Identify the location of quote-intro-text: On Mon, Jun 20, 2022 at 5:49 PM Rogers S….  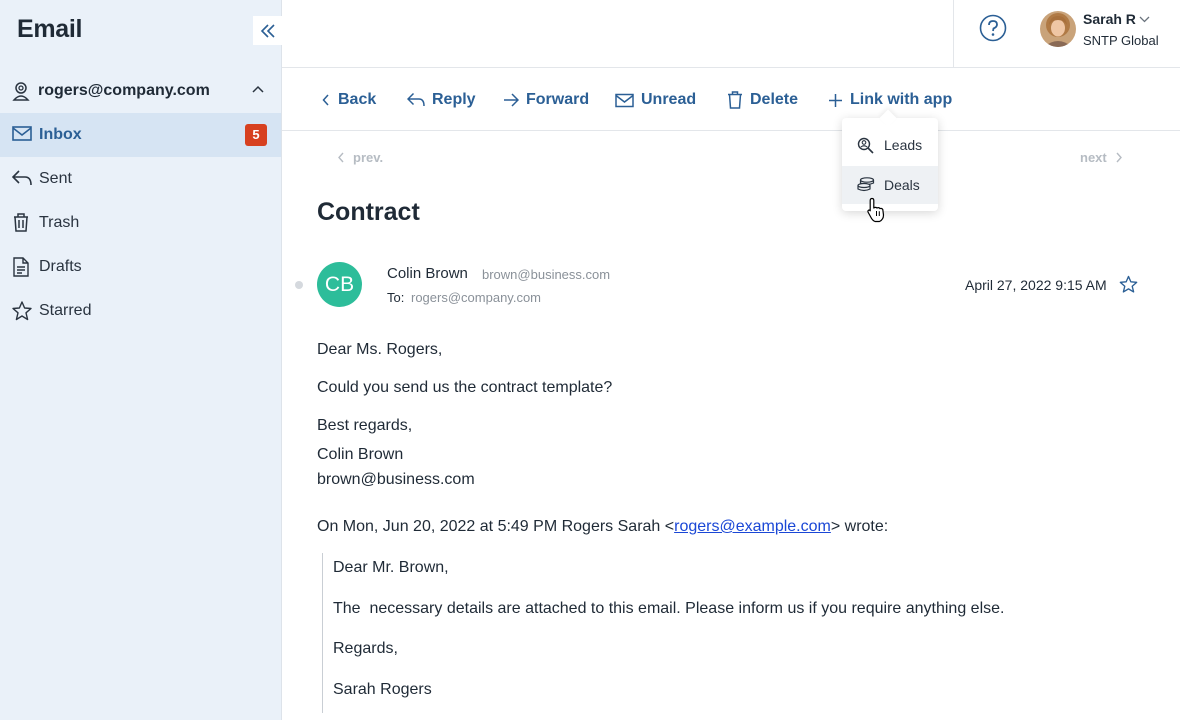
(496, 526).